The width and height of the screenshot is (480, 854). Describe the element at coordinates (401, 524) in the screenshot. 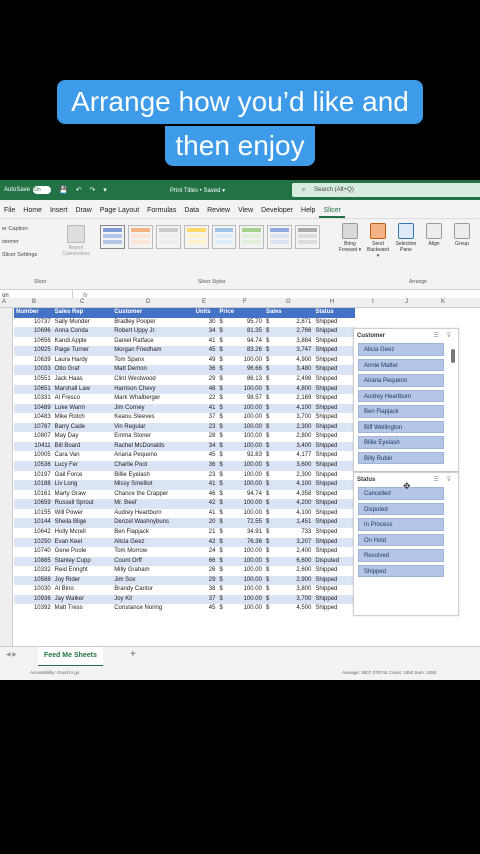

I see `slicer-item: In Process` at that location.